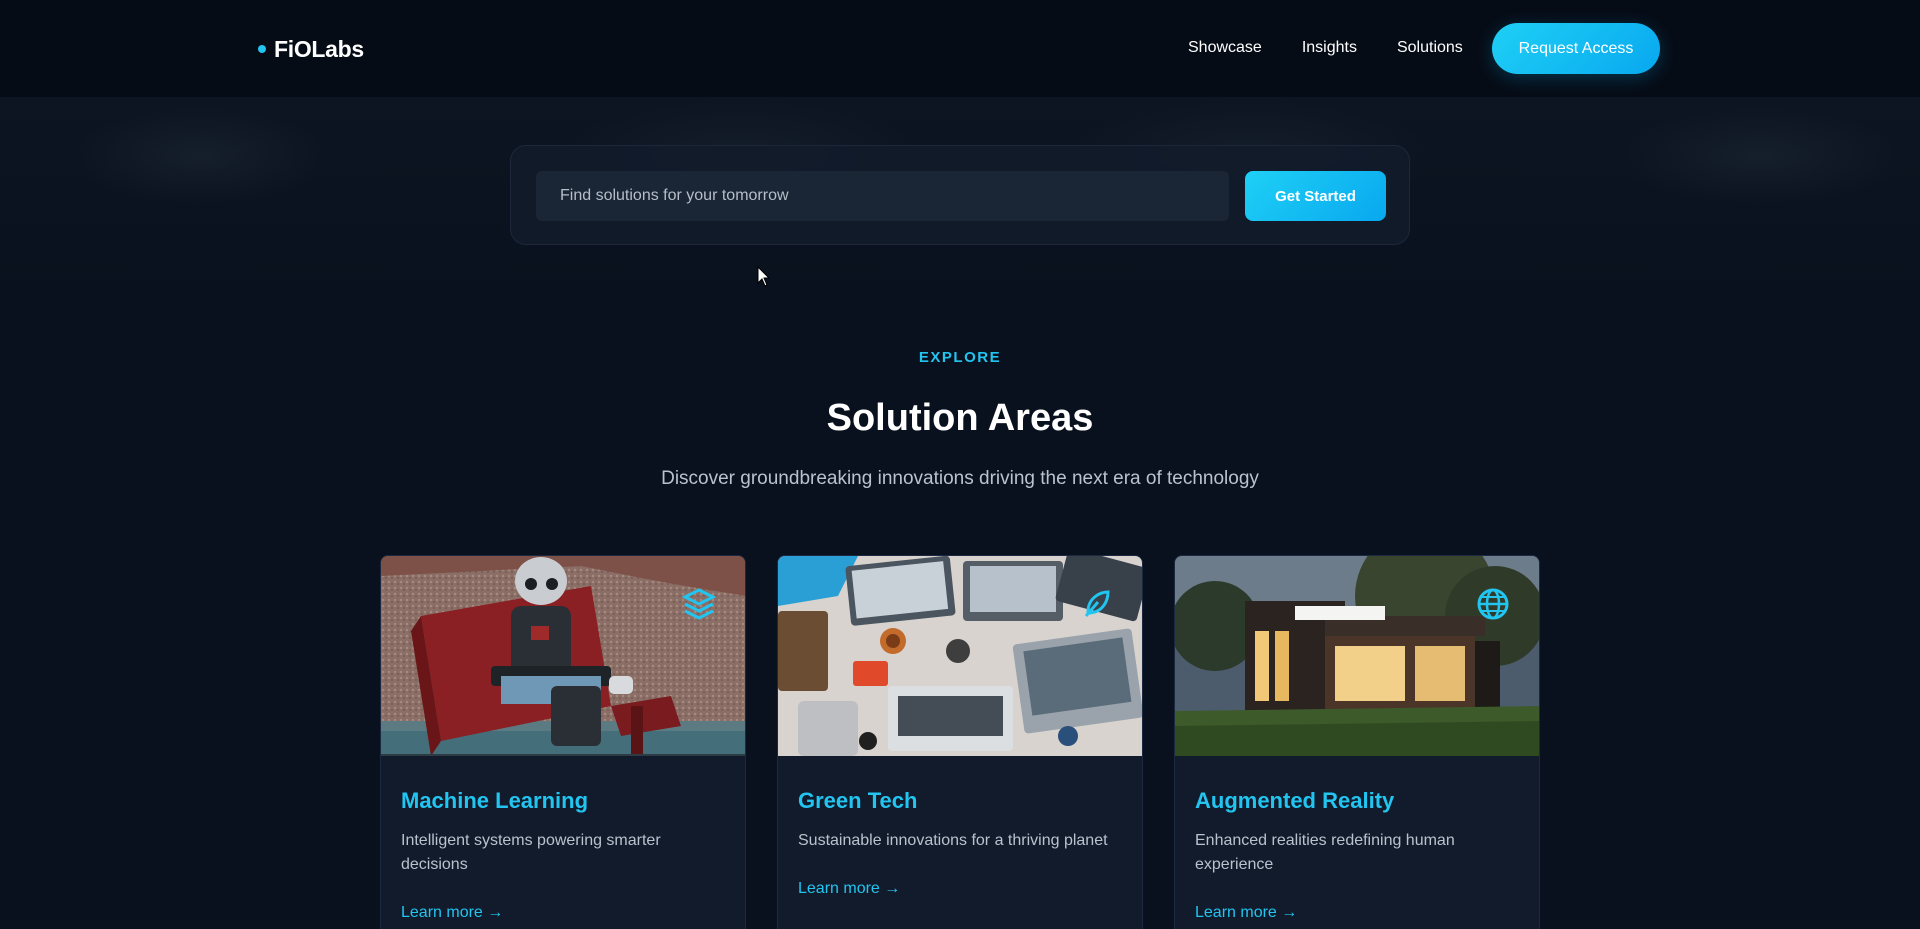  I want to click on card-title: Augmented Reality, so click(1295, 800).